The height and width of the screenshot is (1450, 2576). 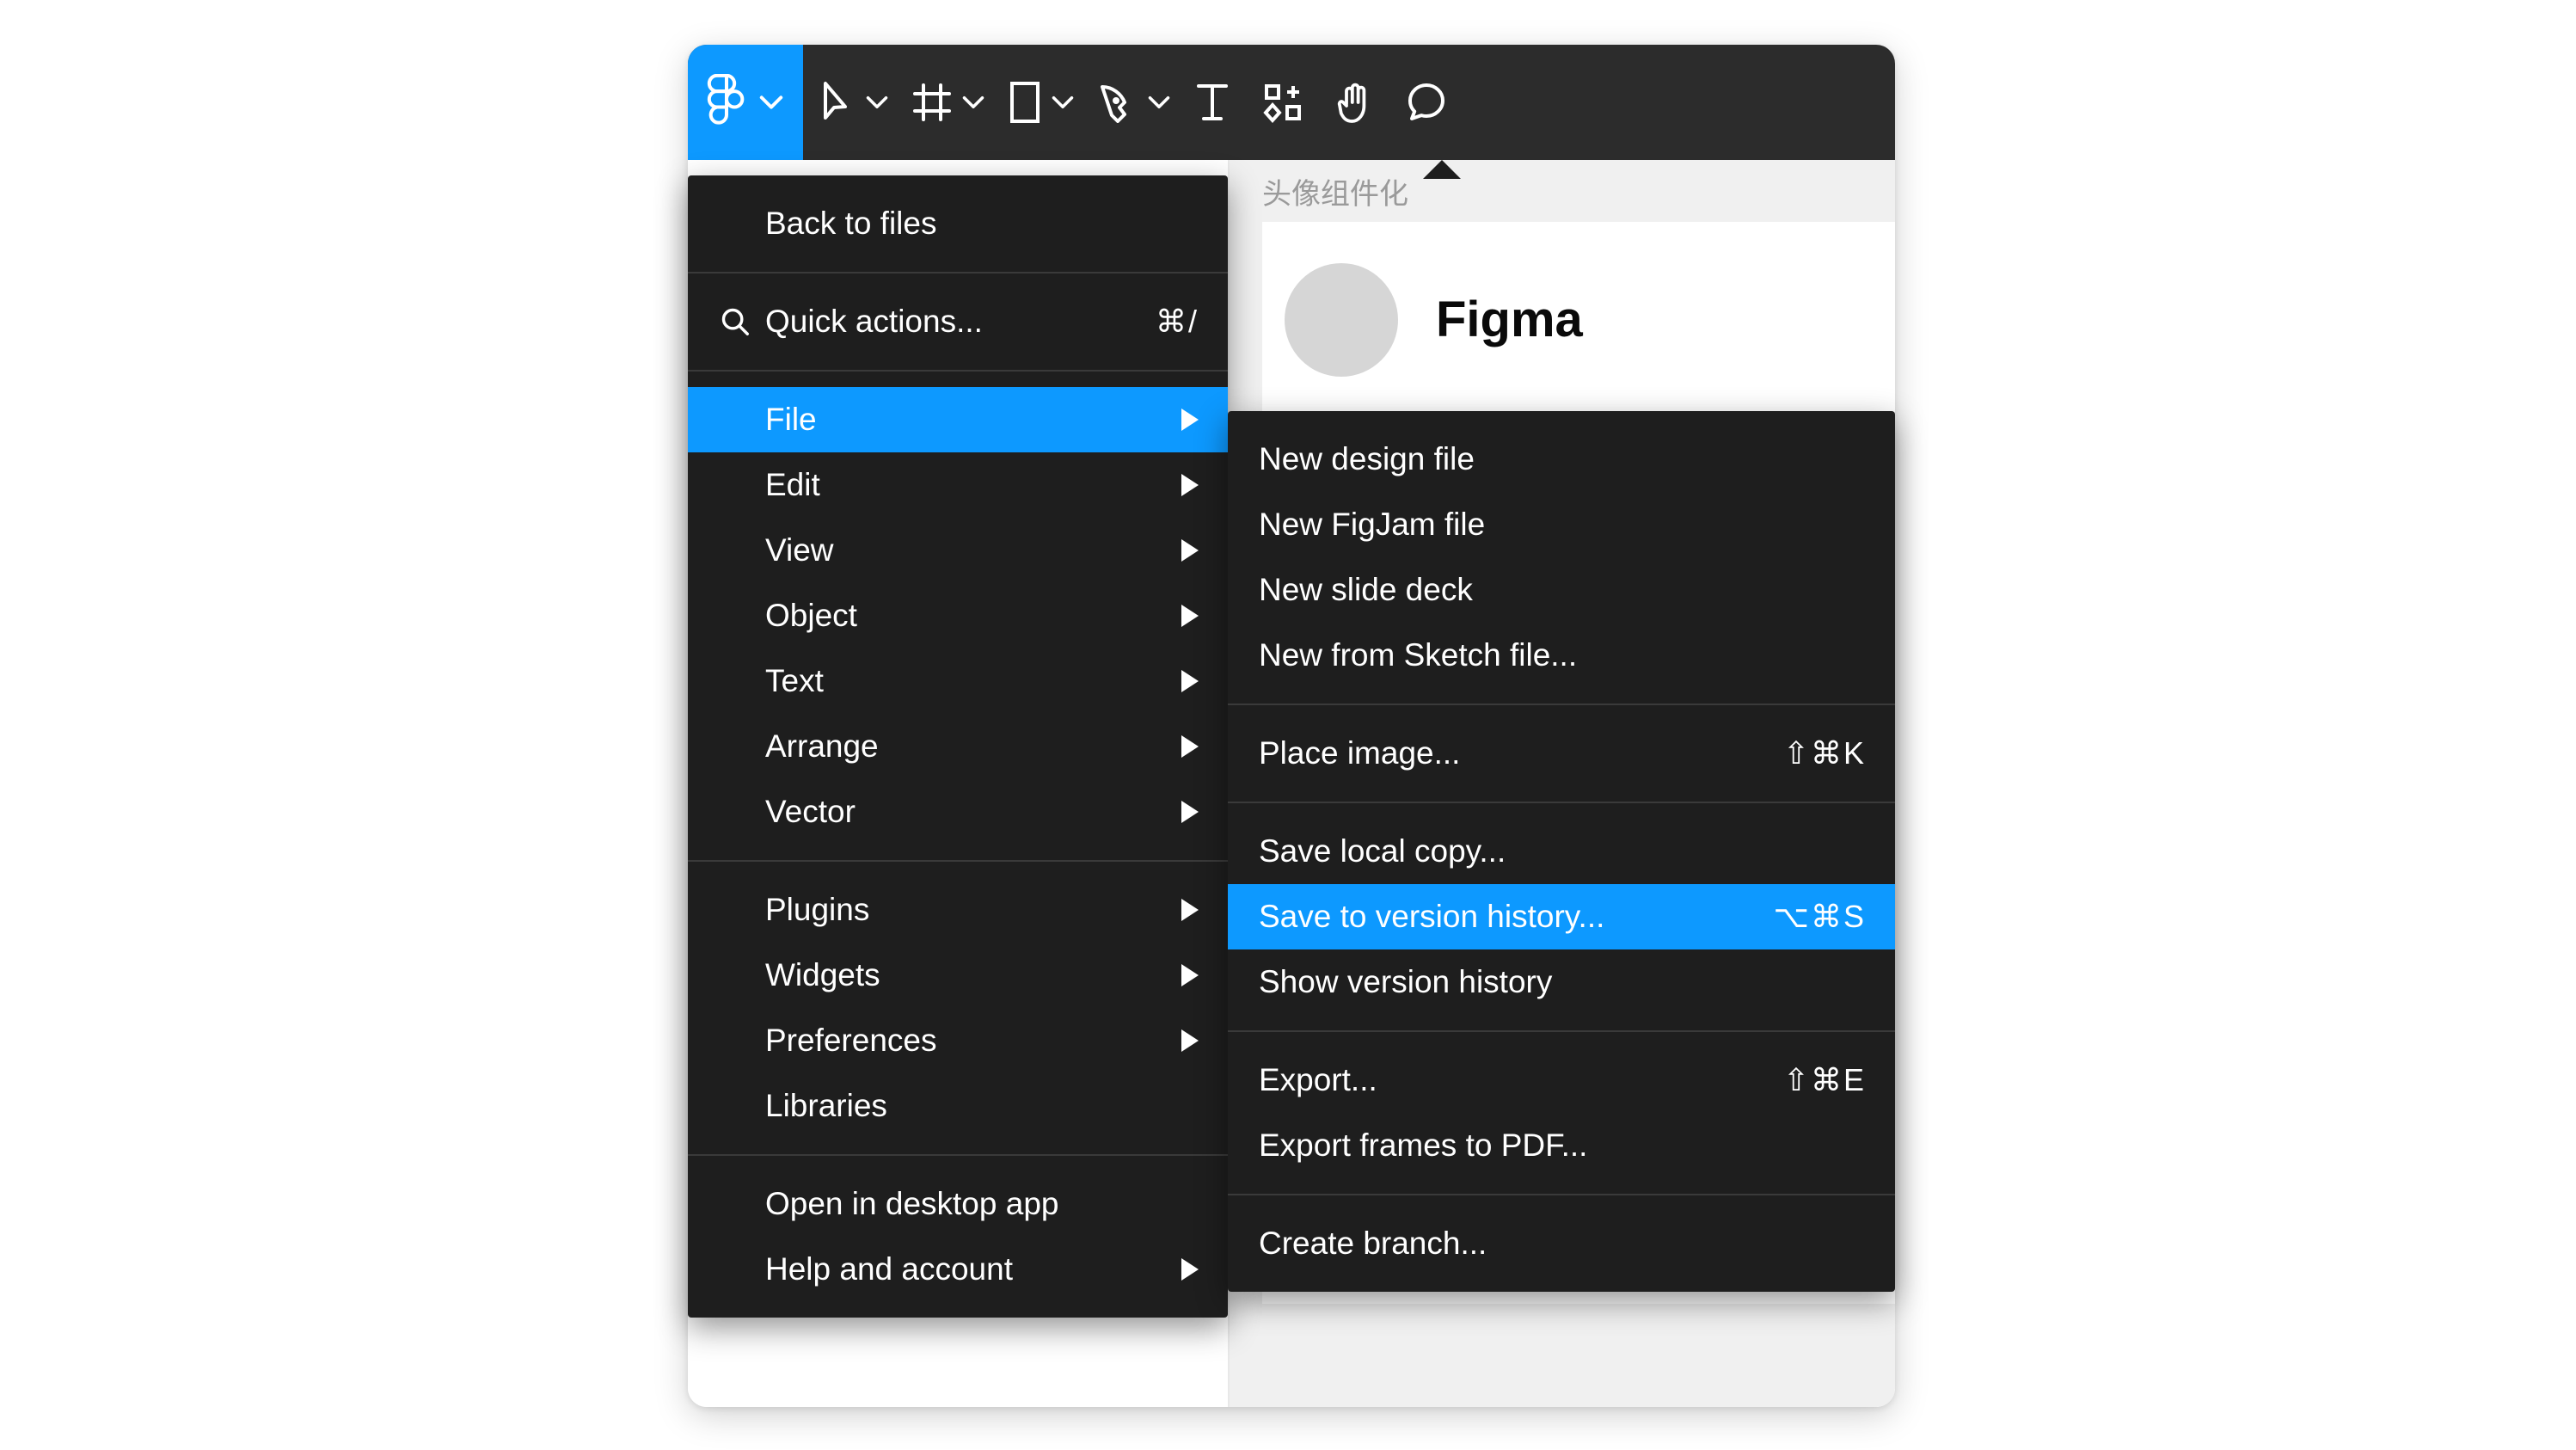 I want to click on menu-item-label: Libraries, so click(x=826, y=1105).